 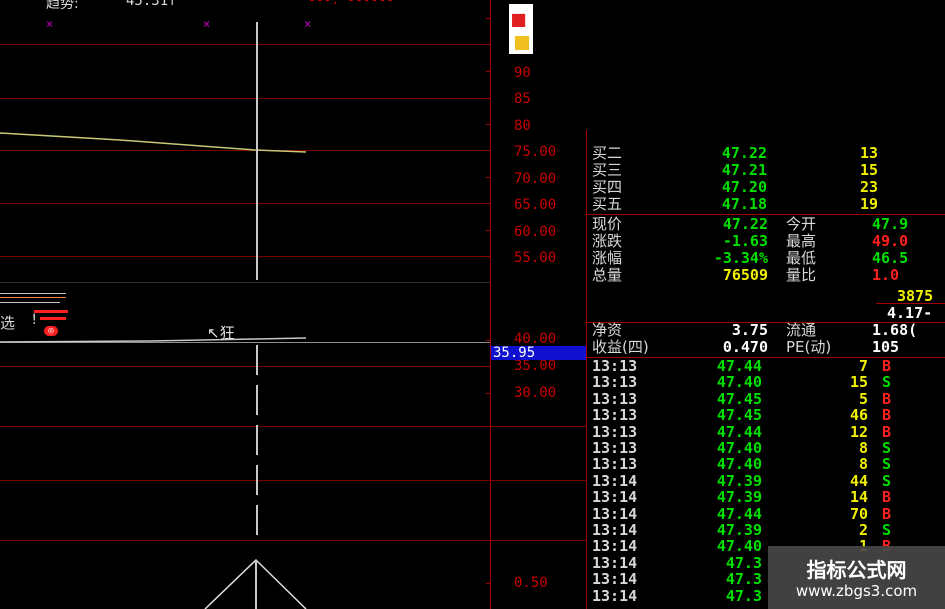 What do you see at coordinates (607, 224) in the screenshot?
I see `stat-label: 现价` at bounding box center [607, 224].